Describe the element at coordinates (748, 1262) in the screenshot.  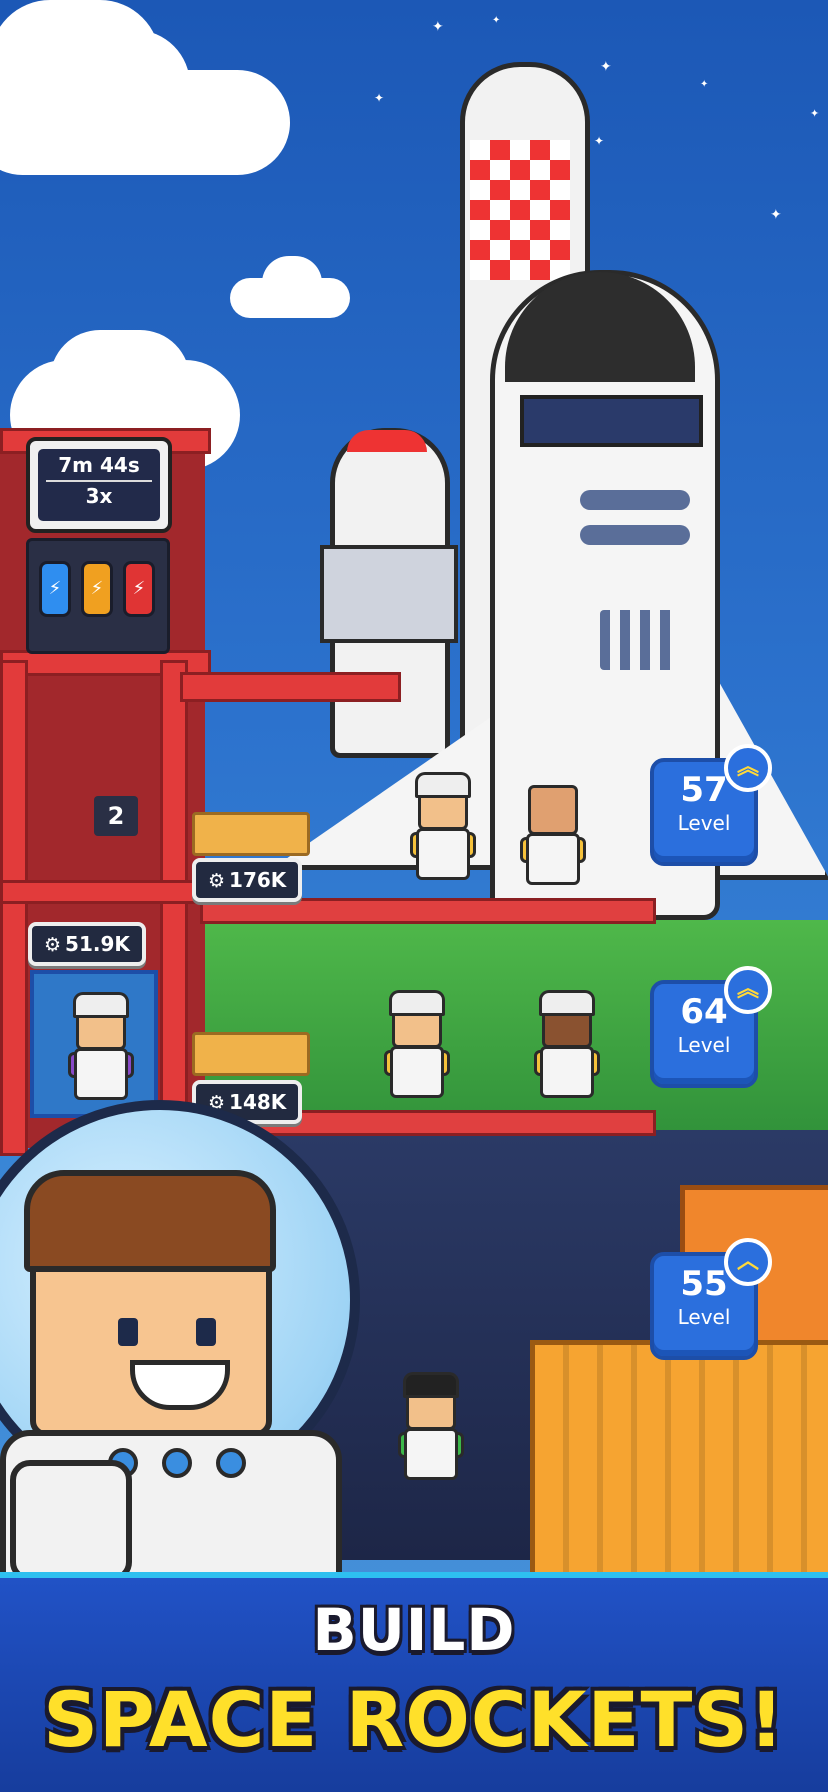
I see `chevron-up-icon: ︿` at that location.